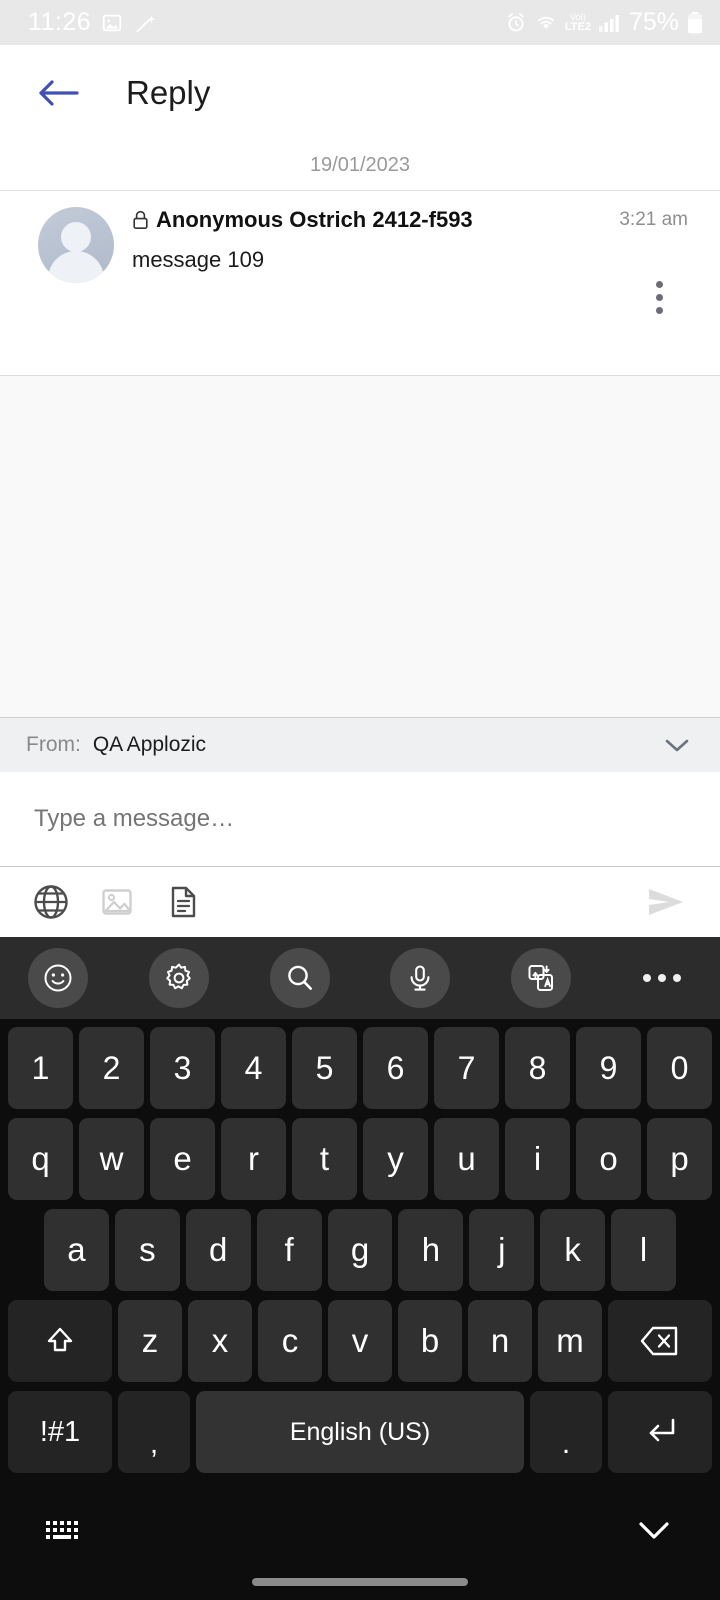 The height and width of the screenshot is (1600, 720). Describe the element at coordinates (60, 1432) in the screenshot. I see `symbols-key: !#1` at that location.